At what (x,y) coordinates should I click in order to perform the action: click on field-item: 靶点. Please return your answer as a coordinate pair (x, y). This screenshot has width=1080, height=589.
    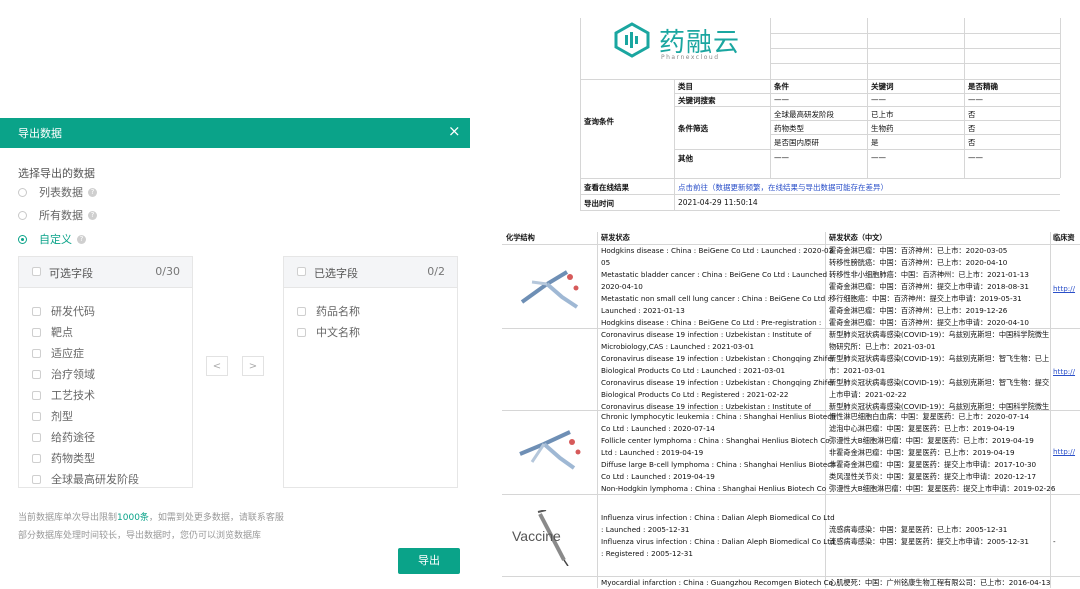
    Looking at the image, I should click on (52, 332).